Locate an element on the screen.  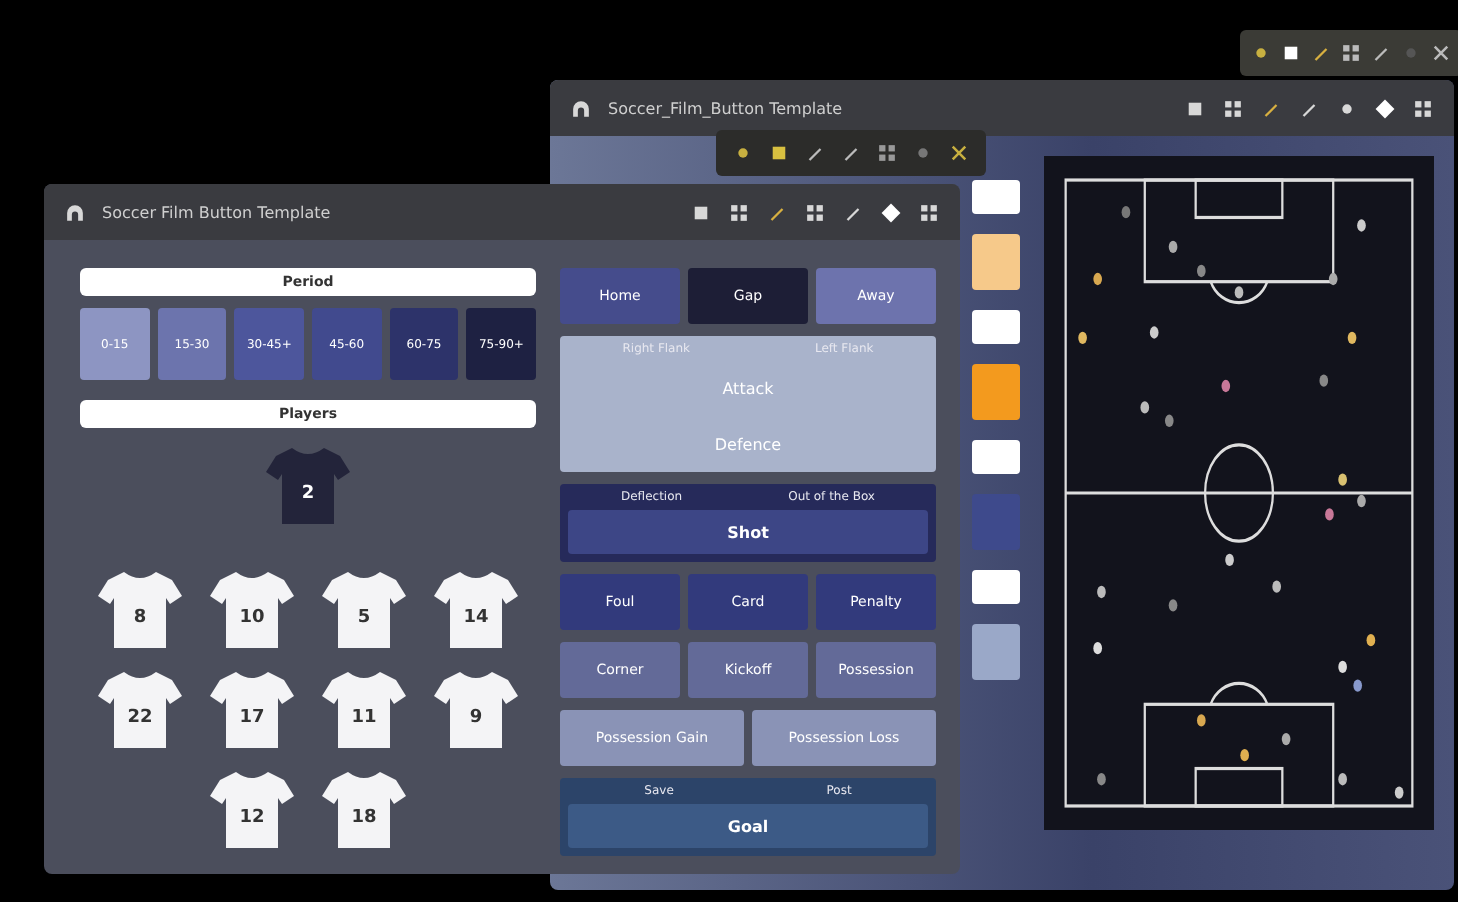
jersey-button: 8 is located at coordinates (140, 610).